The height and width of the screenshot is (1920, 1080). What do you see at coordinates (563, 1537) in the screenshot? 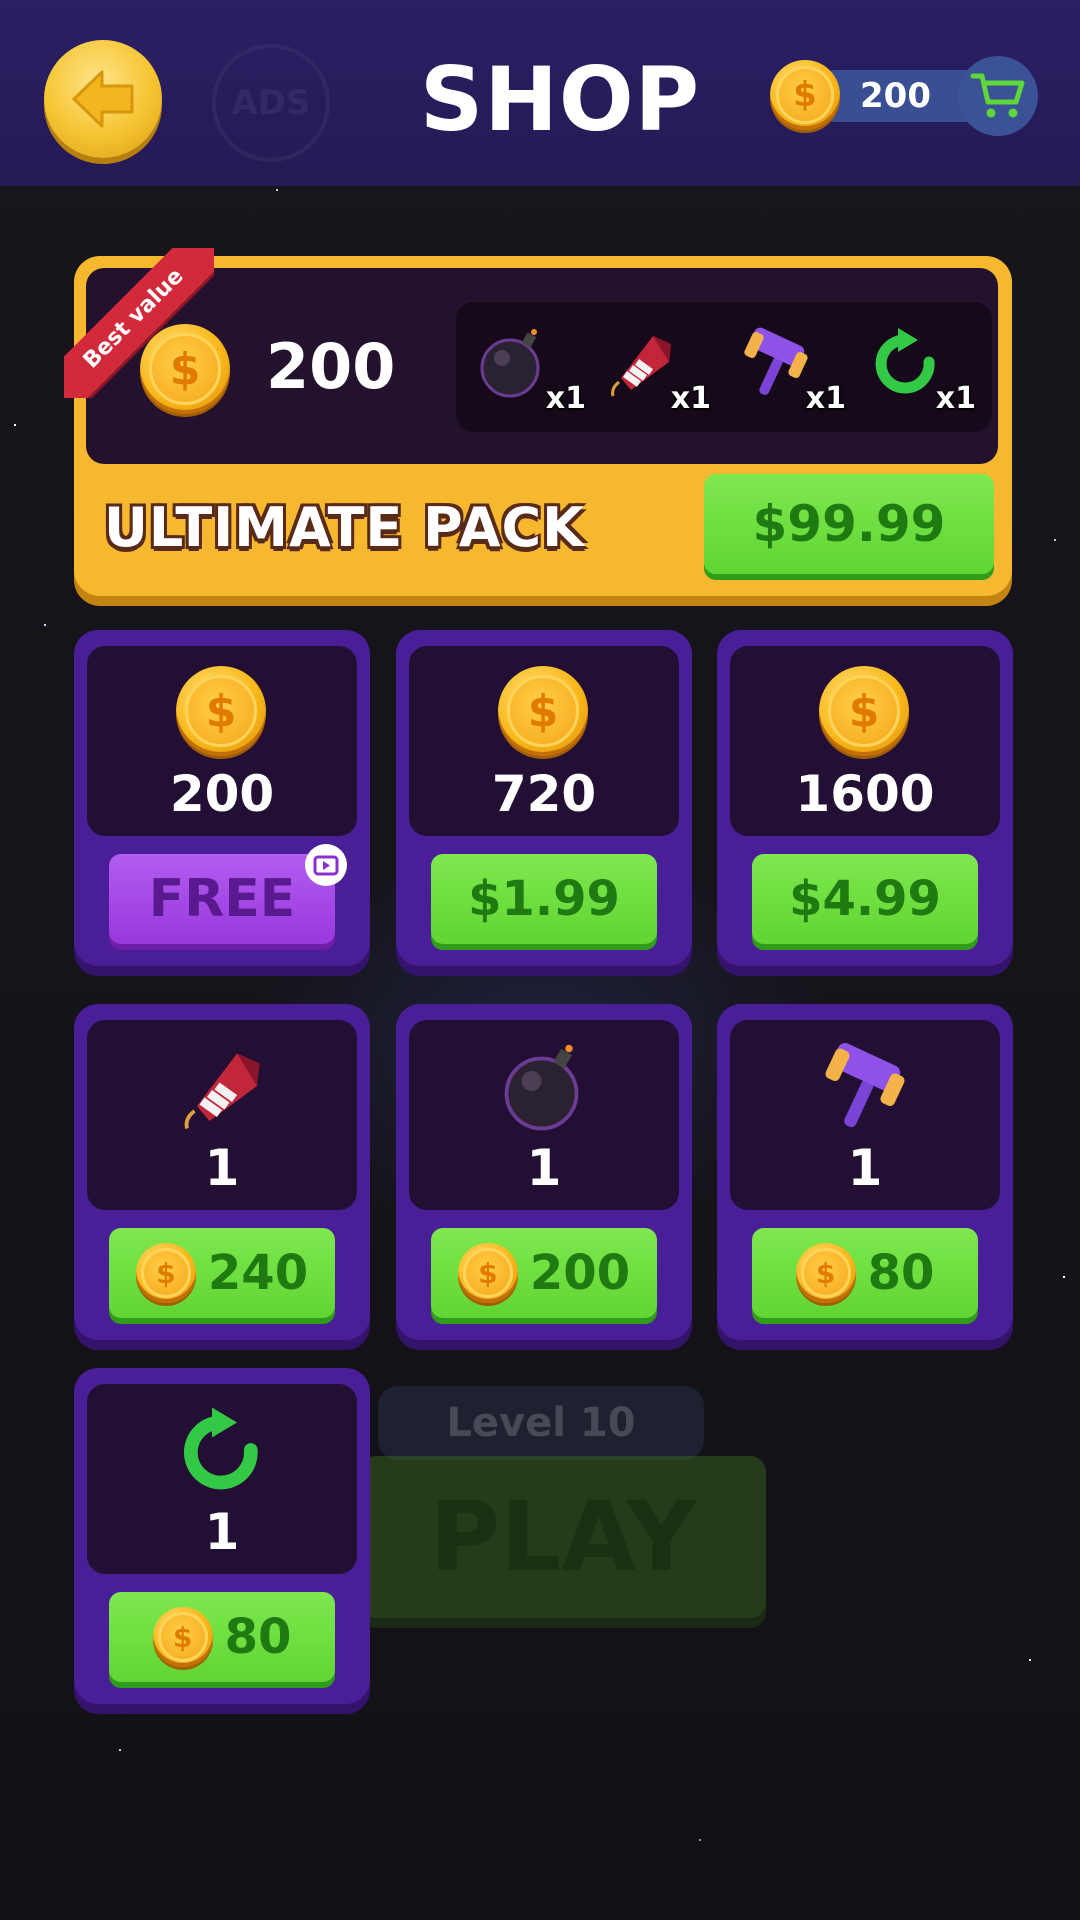
I see `background-play-button: PLAY` at bounding box center [563, 1537].